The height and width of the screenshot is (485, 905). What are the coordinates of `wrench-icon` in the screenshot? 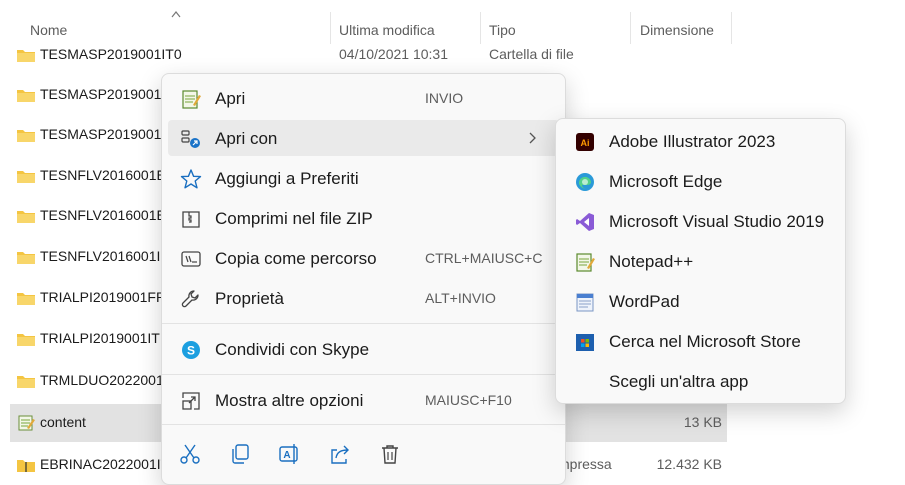 It's located at (190, 299).